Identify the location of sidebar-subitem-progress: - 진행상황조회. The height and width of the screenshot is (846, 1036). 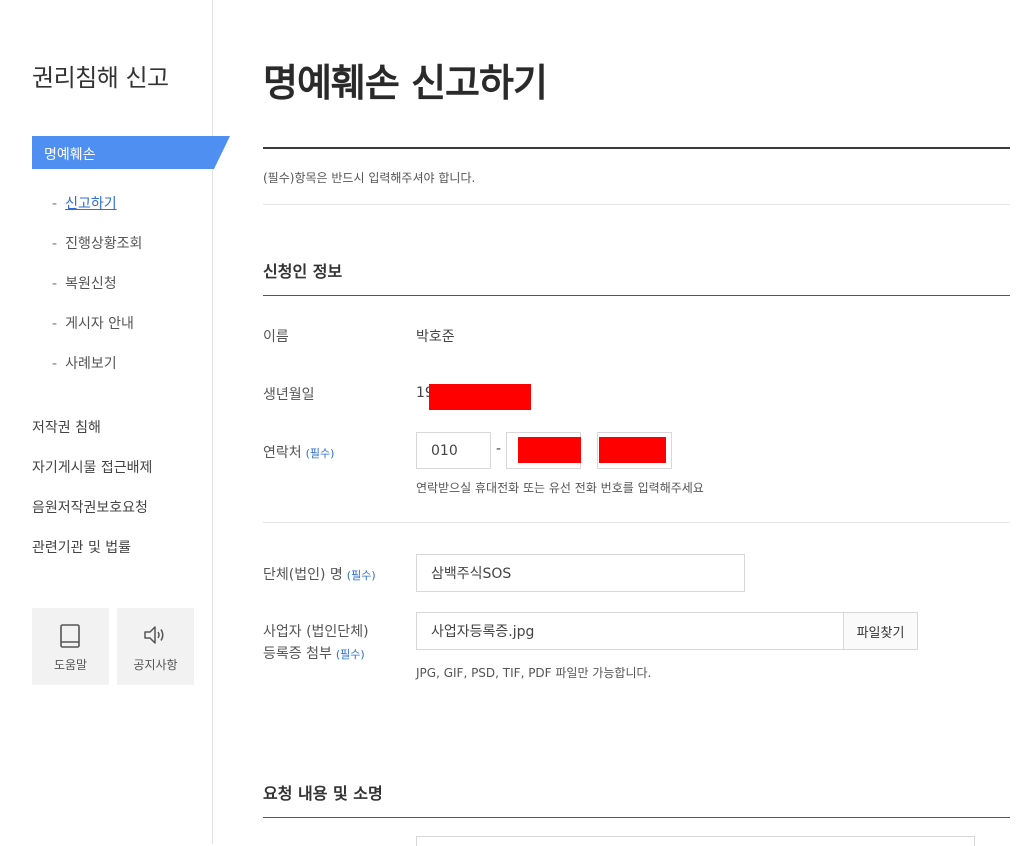
(97, 243).